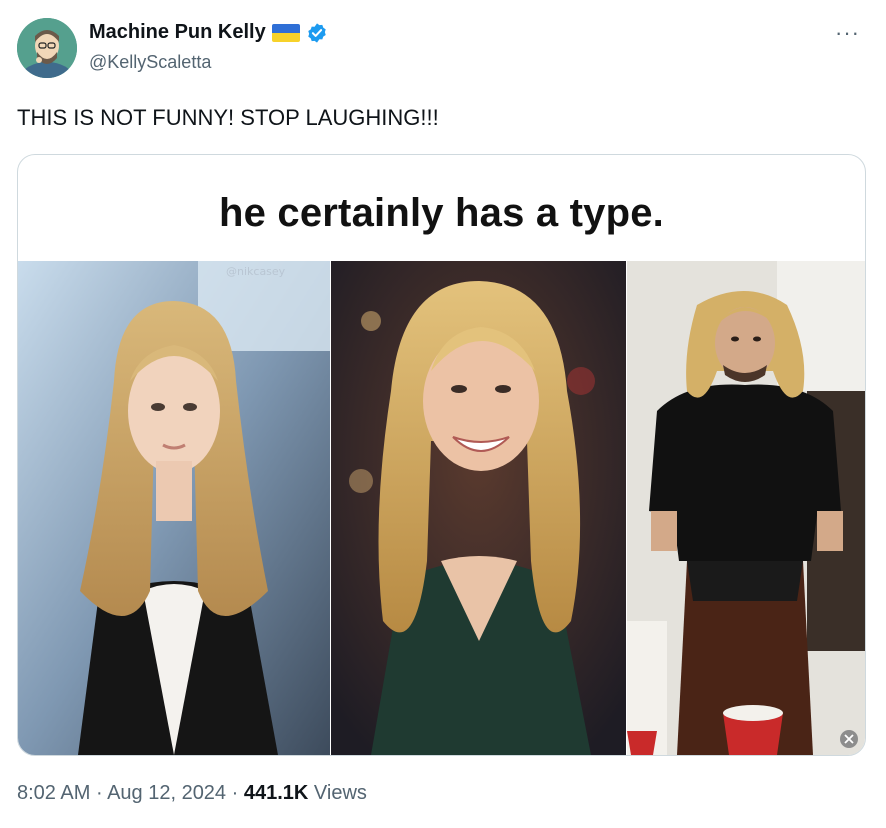 The width and height of the screenshot is (886, 828). I want to click on media-caption: he certainly has a type., so click(441, 213).